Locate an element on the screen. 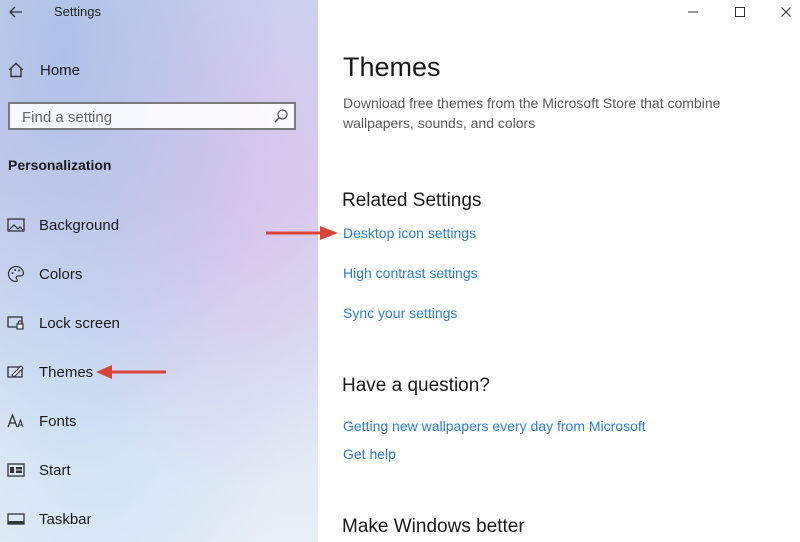 This screenshot has width=800, height=542. sidebar-item-label: Start is located at coordinates (55, 470).